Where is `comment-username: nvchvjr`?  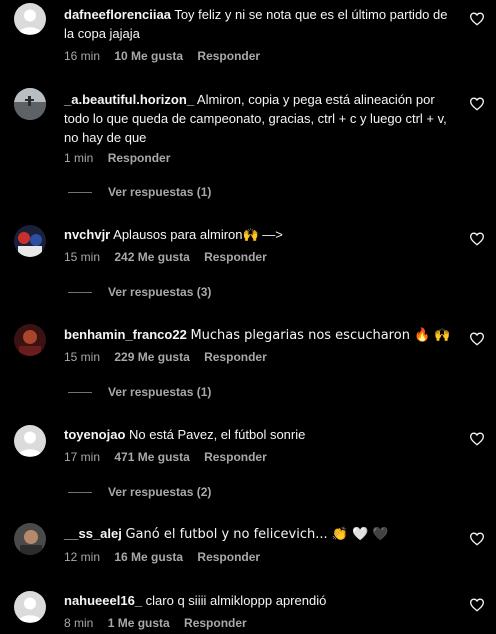
comment-username: nvchvjr is located at coordinates (87, 234).